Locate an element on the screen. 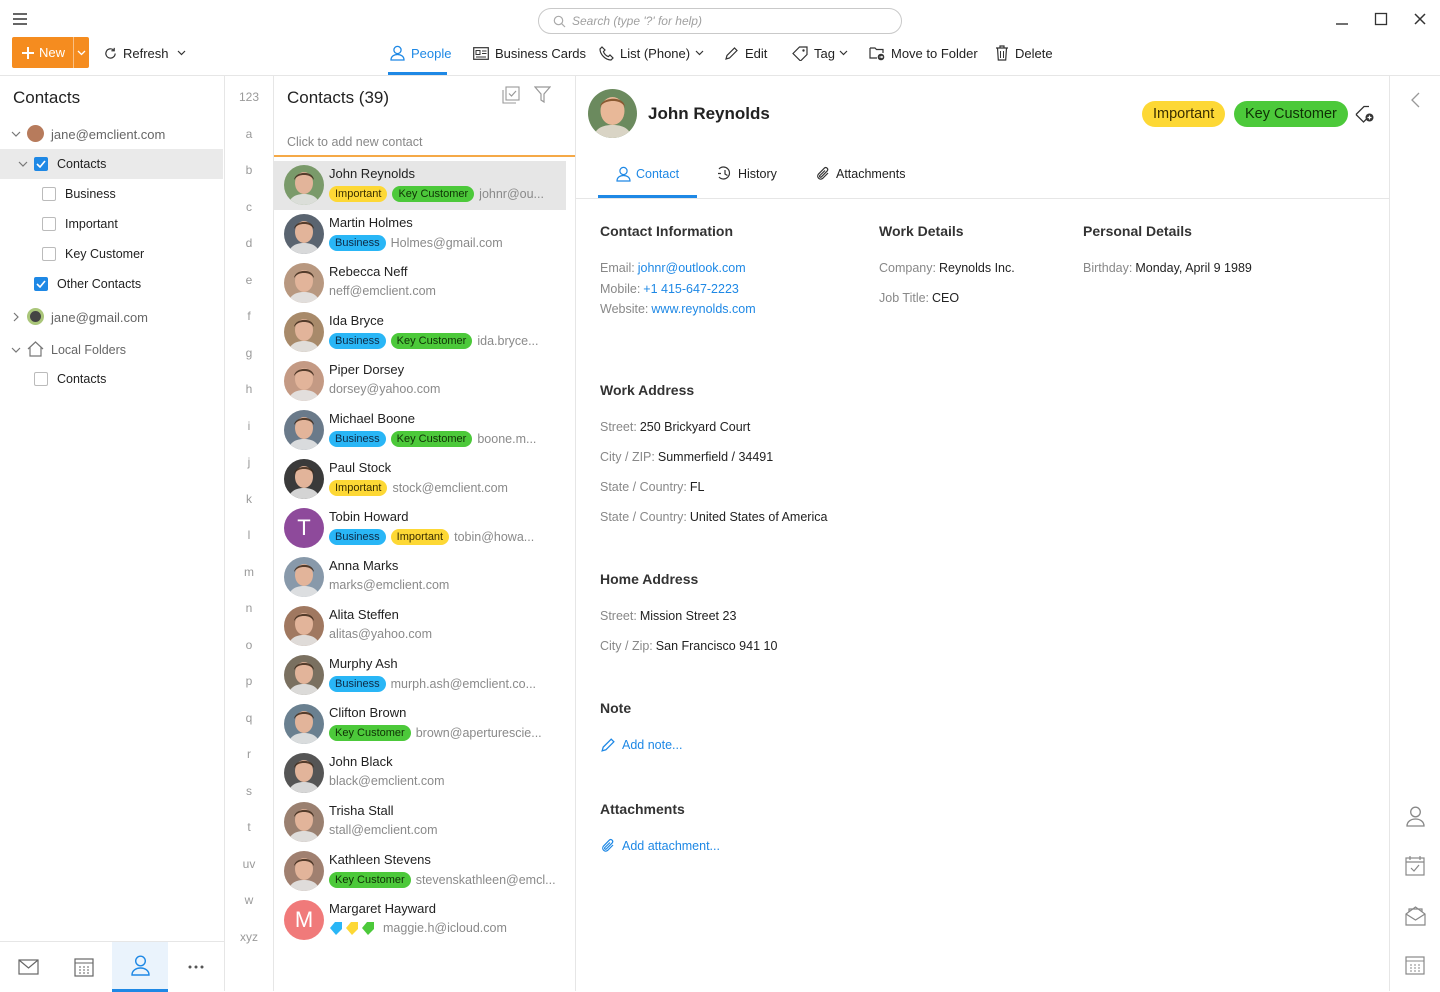 The image size is (1440, 992). contact-row: John Black black@emclient.com is located at coordinates (420, 773).